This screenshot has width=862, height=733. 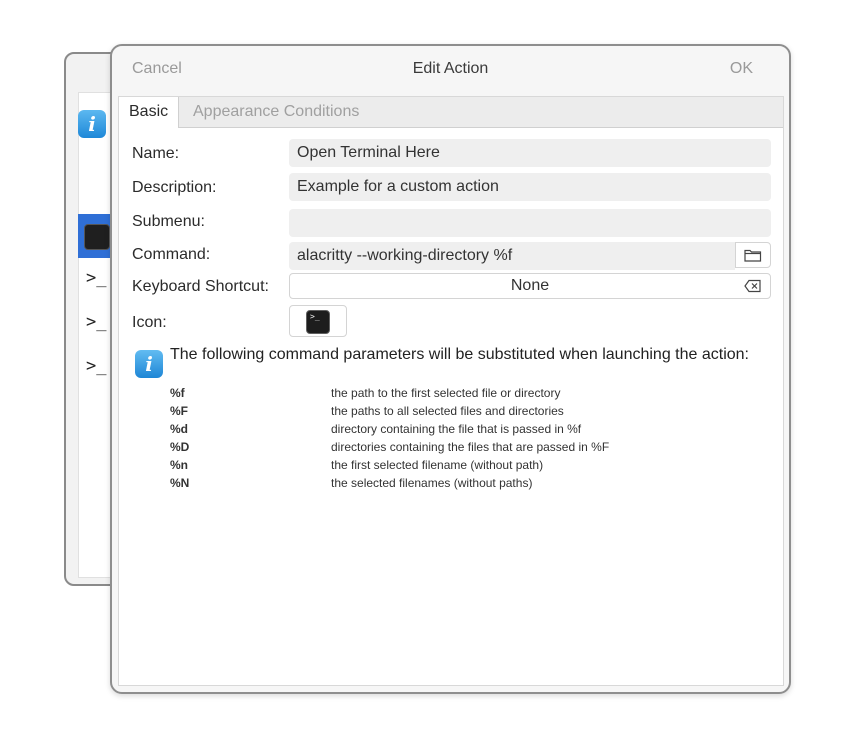 I want to click on parameter-key: %F, so click(x=179, y=411).